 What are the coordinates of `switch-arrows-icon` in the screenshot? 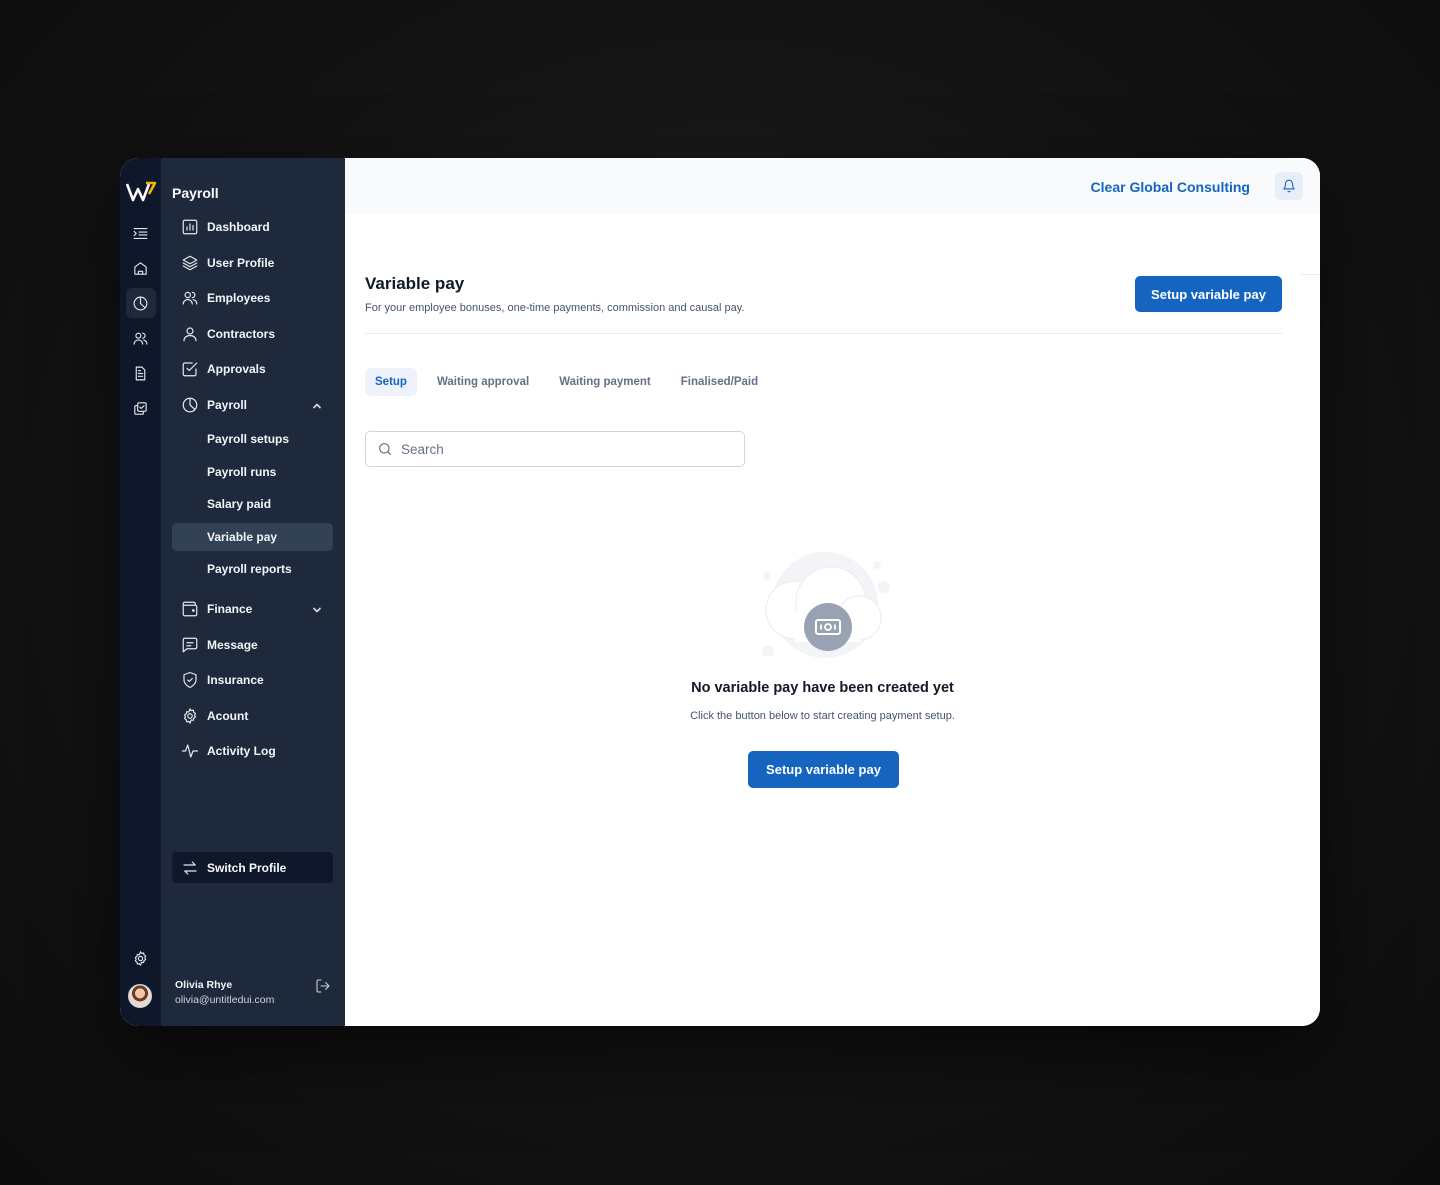 It's located at (190, 867).